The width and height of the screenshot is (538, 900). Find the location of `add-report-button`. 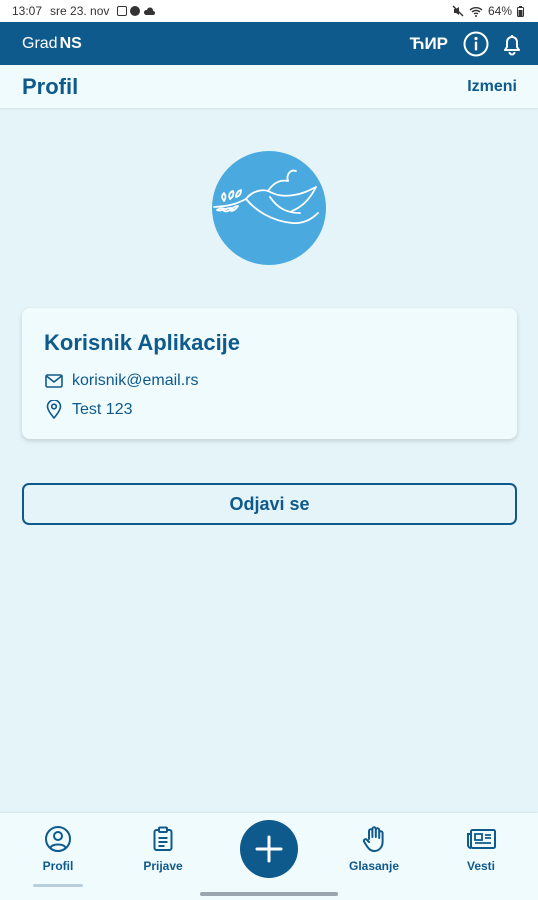

add-report-button is located at coordinates (269, 849).